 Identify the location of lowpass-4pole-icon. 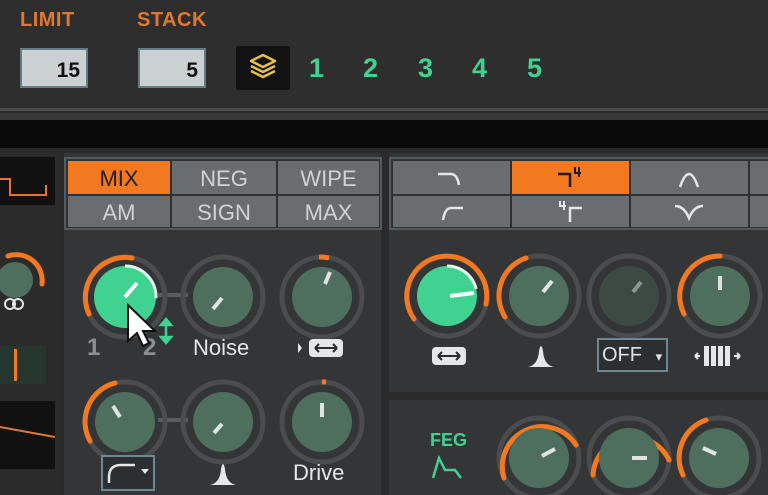
(569, 177).